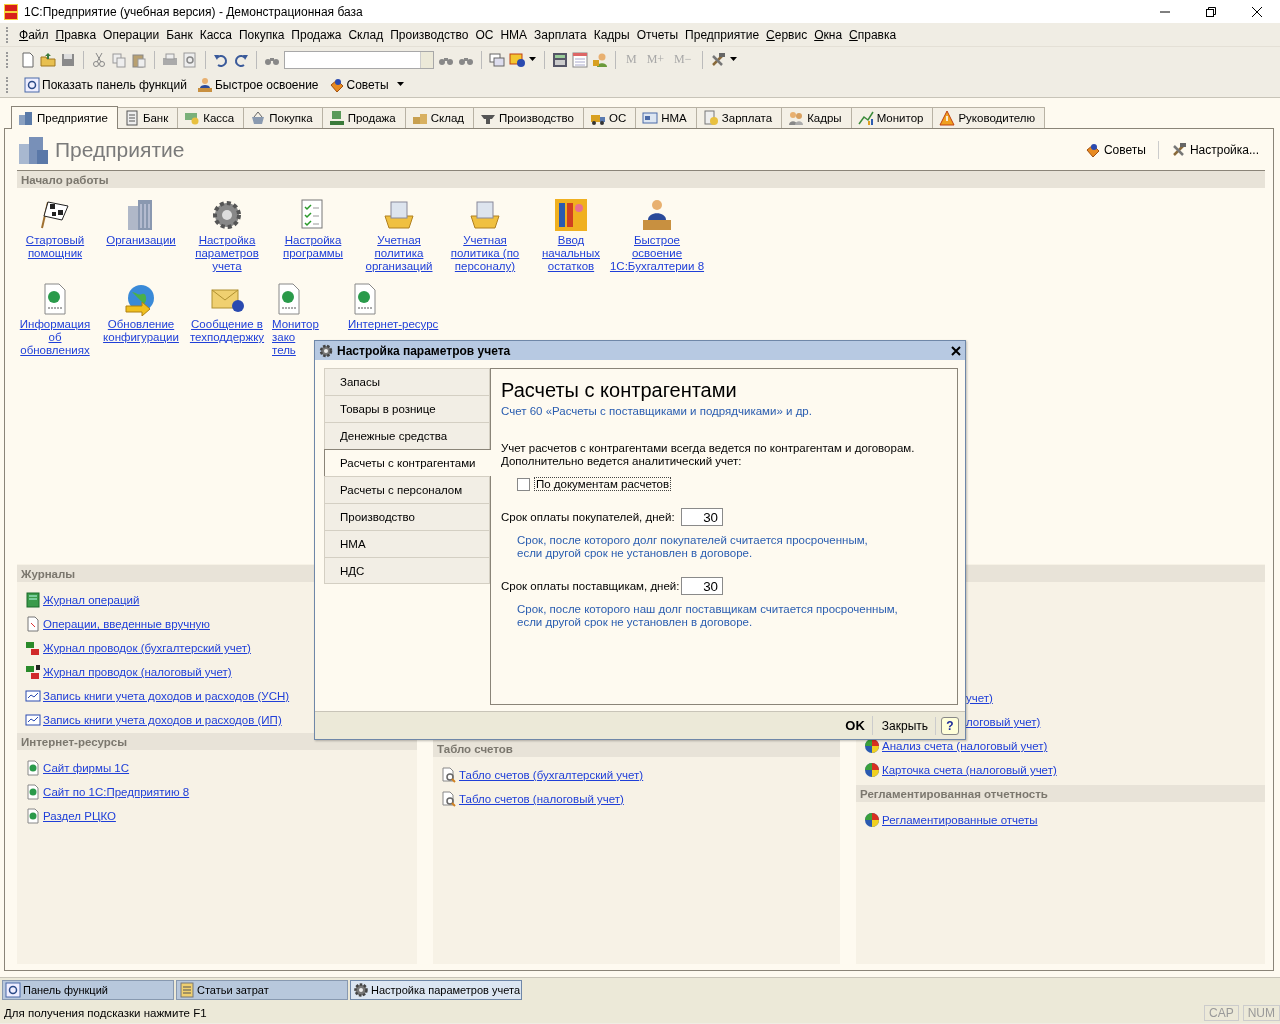 This screenshot has height=1024, width=1280. What do you see at coordinates (316, 34) in the screenshot?
I see `menu-item: Продажа` at bounding box center [316, 34].